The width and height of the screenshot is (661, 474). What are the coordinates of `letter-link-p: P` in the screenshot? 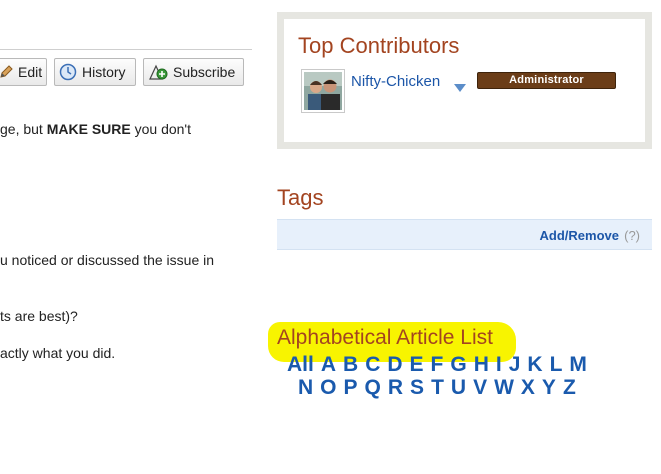 It's located at (351, 388).